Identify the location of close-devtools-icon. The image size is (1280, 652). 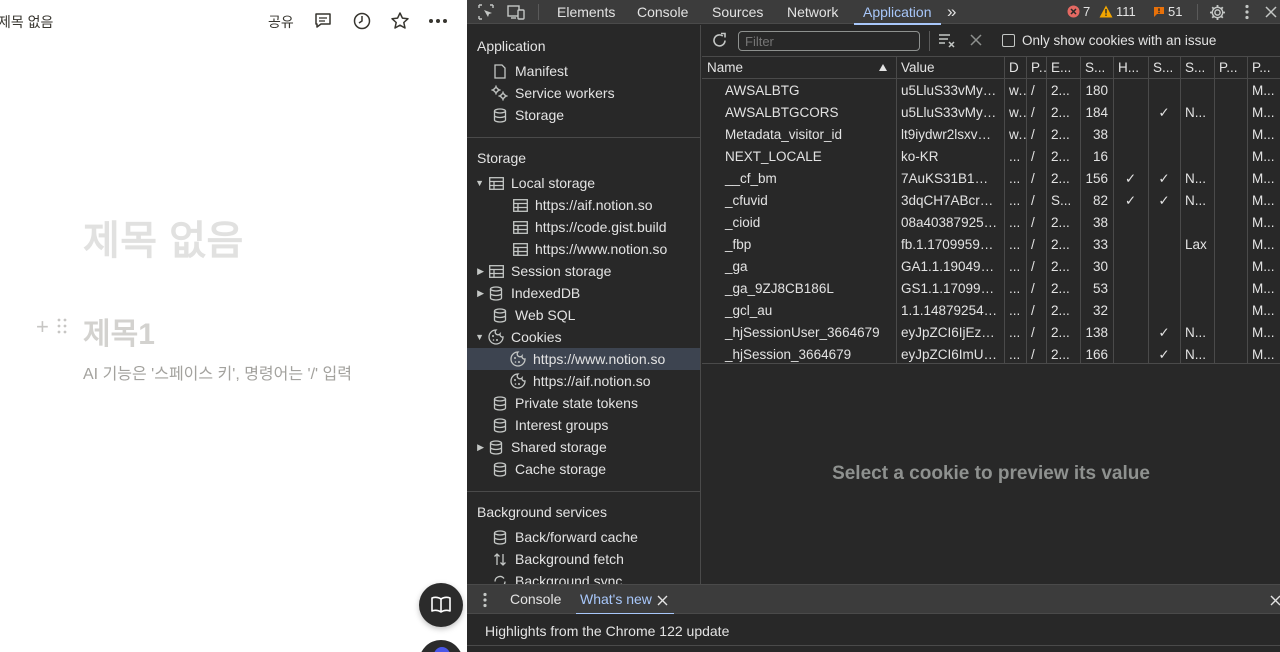
(1271, 12).